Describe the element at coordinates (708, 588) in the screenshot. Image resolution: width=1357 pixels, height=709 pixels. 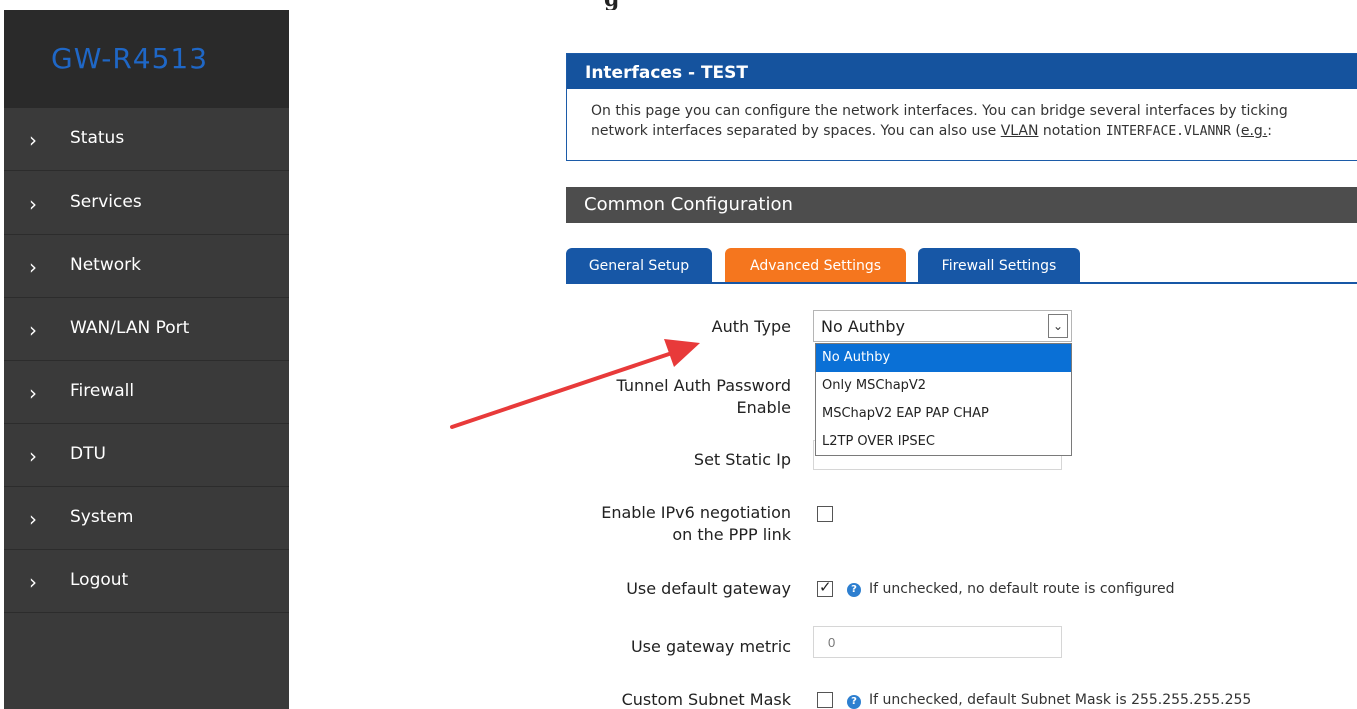
I see `default-gateway-label: Use default gateway` at that location.